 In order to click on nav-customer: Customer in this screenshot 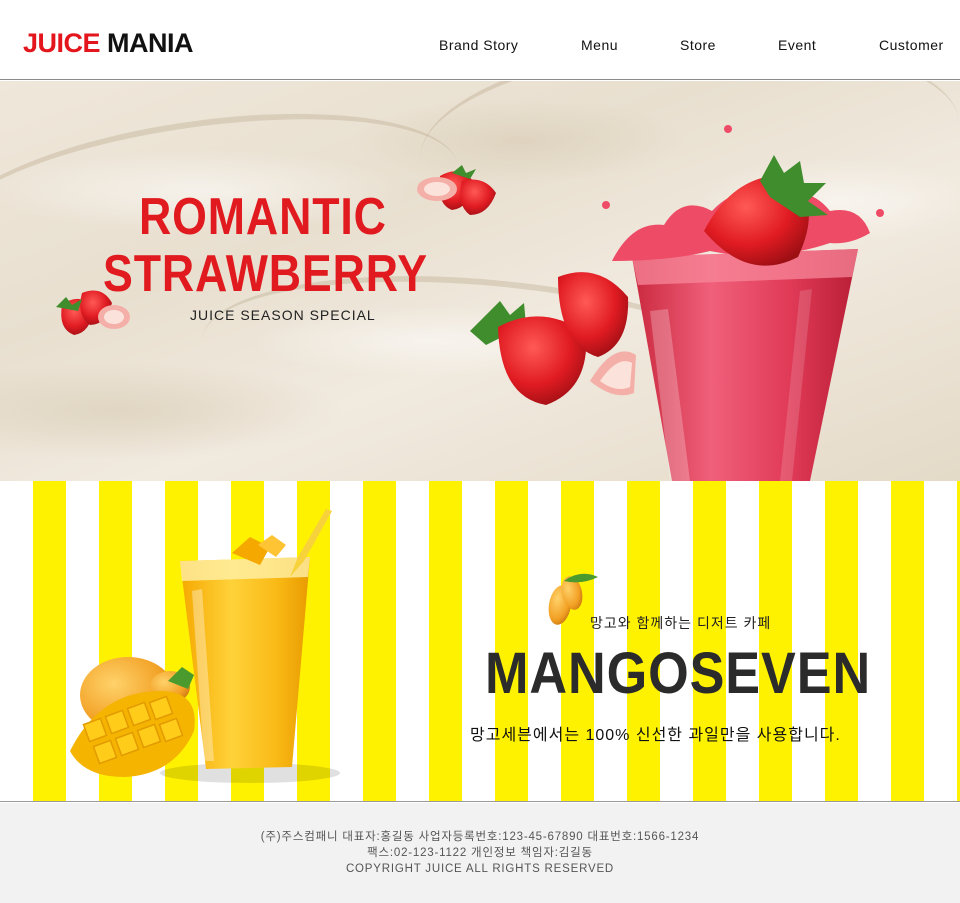, I will do `click(911, 45)`.